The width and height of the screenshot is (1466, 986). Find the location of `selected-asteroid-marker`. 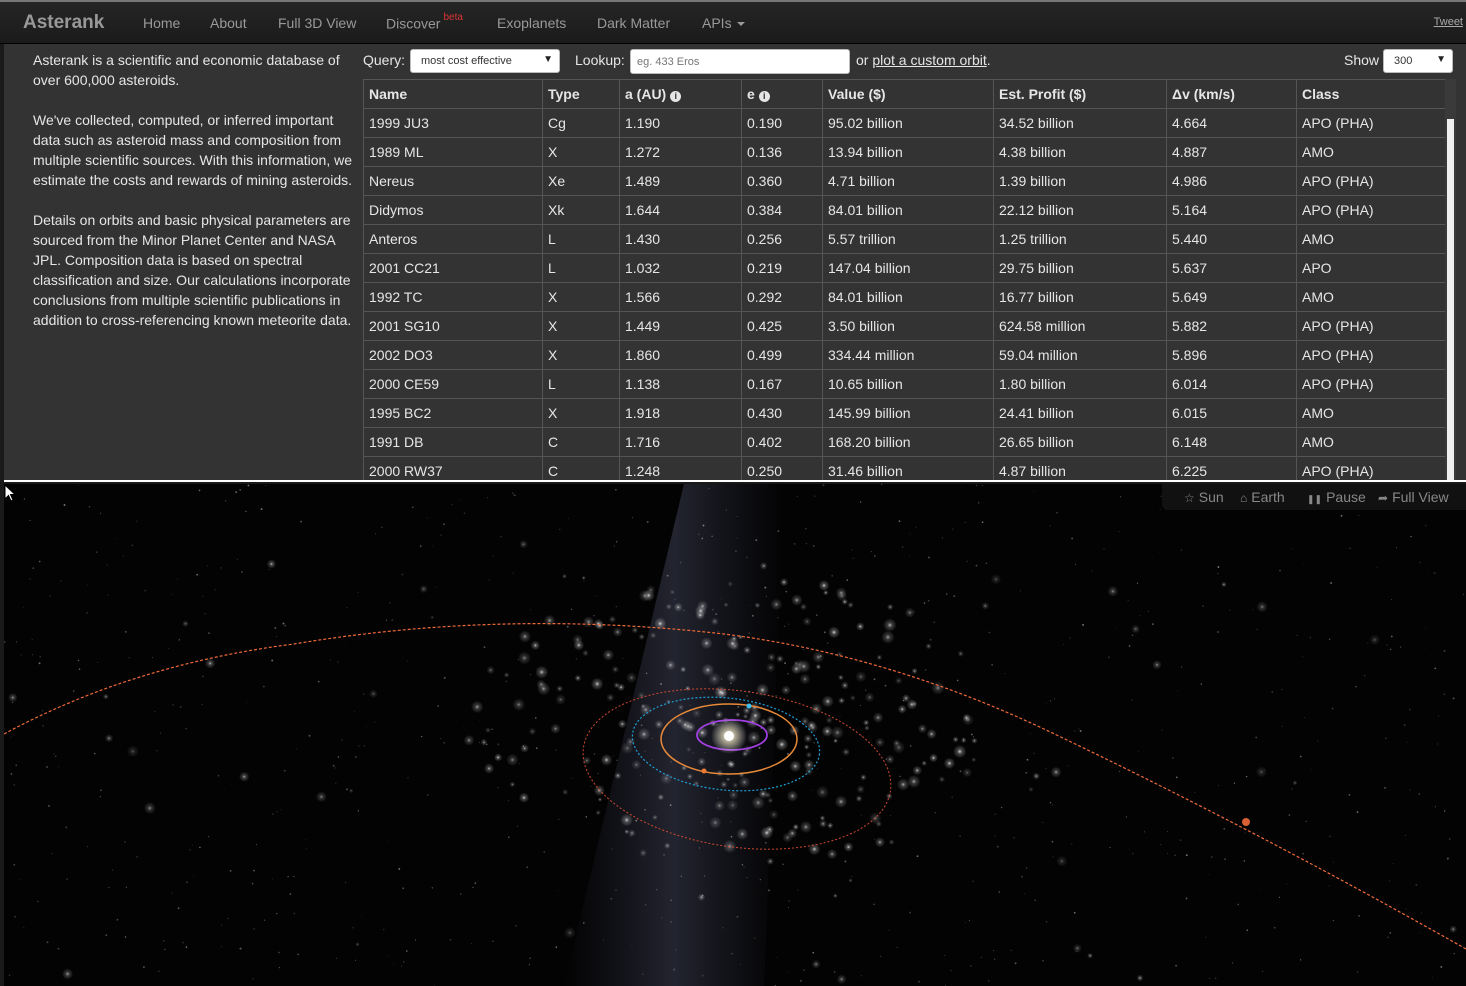

selected-asteroid-marker is located at coordinates (1246, 822).